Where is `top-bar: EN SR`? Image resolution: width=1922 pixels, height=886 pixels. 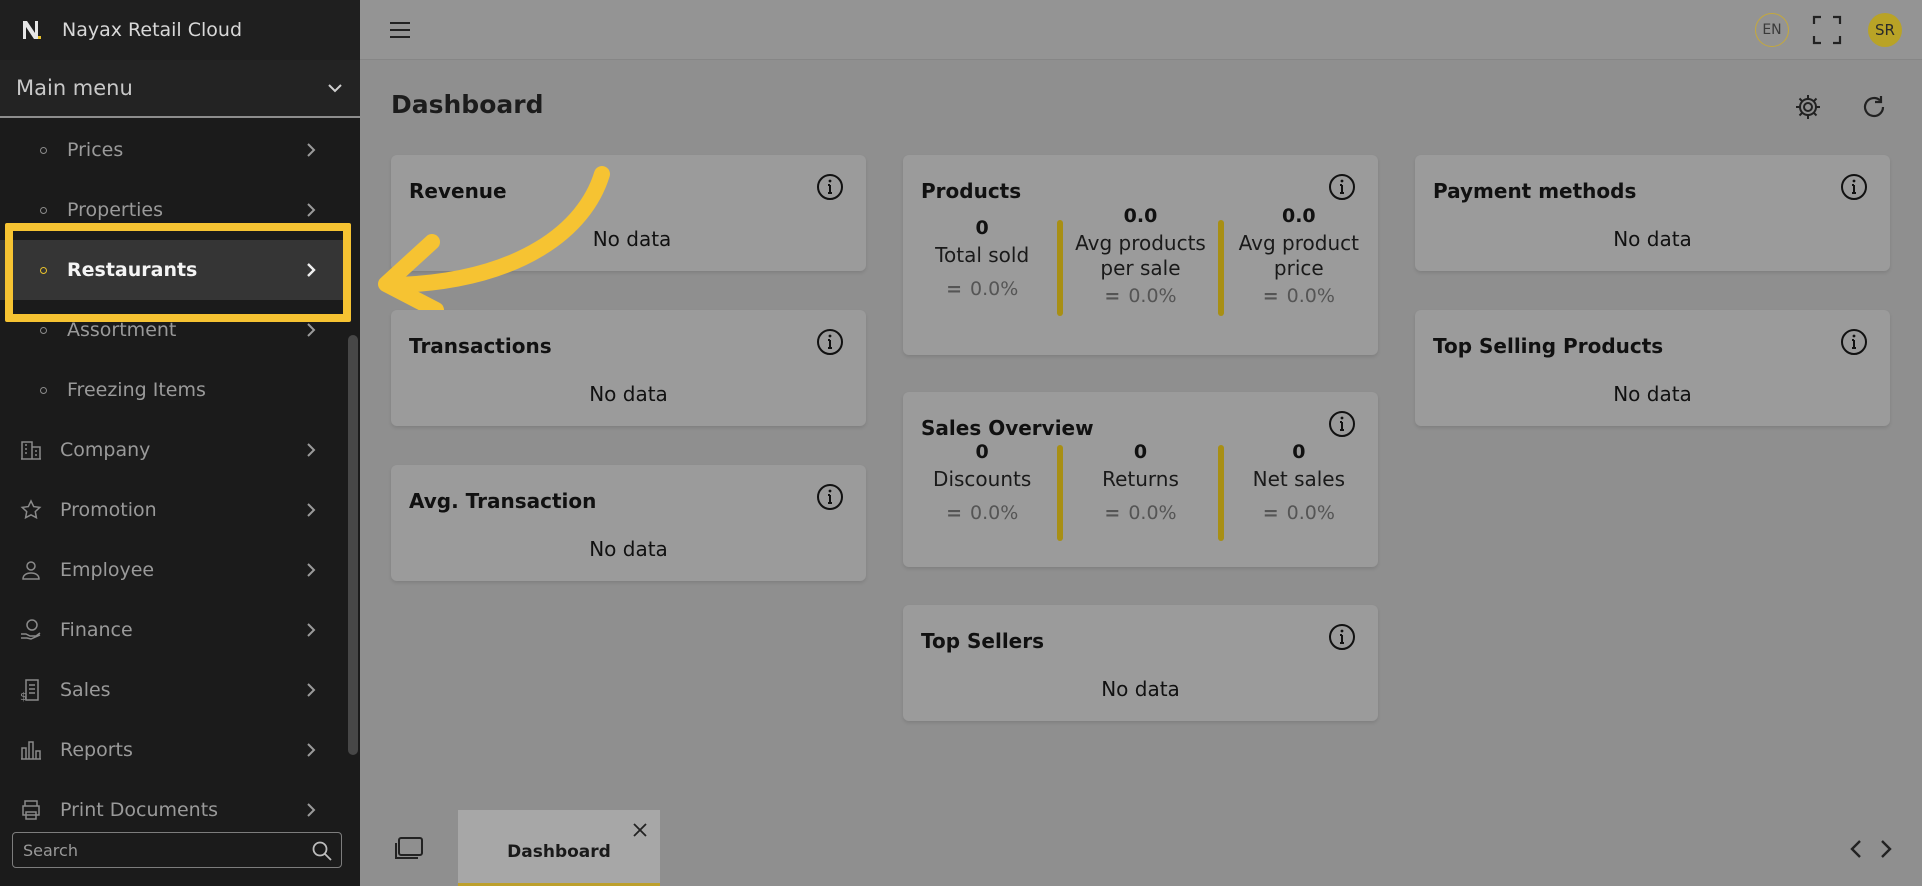
top-bar: EN SR is located at coordinates (1141, 30).